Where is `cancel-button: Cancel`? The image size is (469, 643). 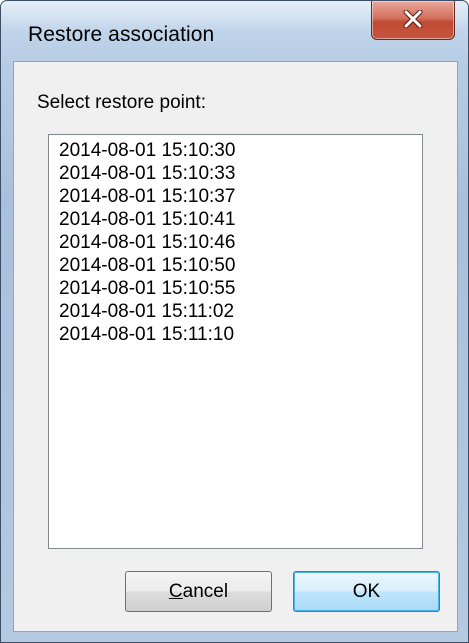
cancel-button: Cancel is located at coordinates (198, 591).